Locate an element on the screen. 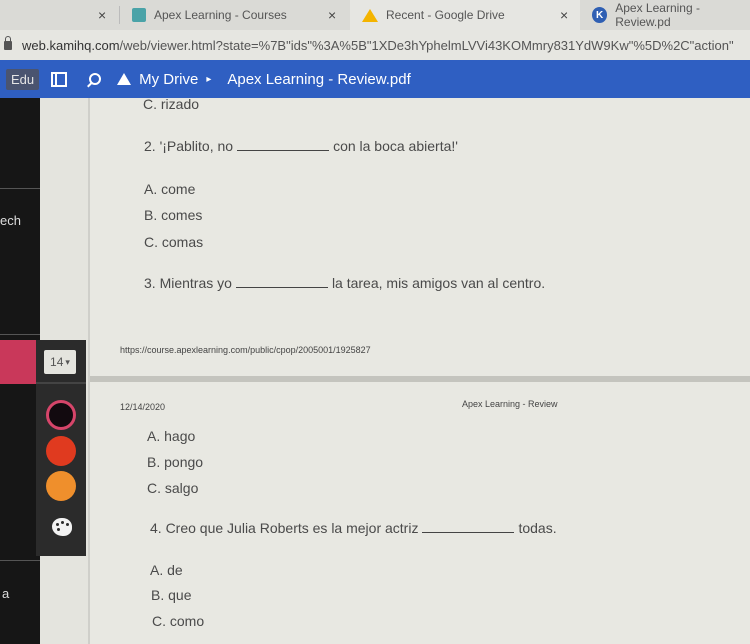 This screenshot has width=750, height=644. tab-partial: × is located at coordinates (60, 15).